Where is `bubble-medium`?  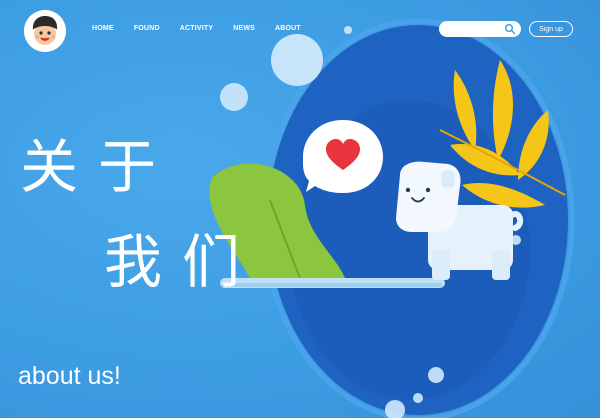 bubble-medium is located at coordinates (234, 97).